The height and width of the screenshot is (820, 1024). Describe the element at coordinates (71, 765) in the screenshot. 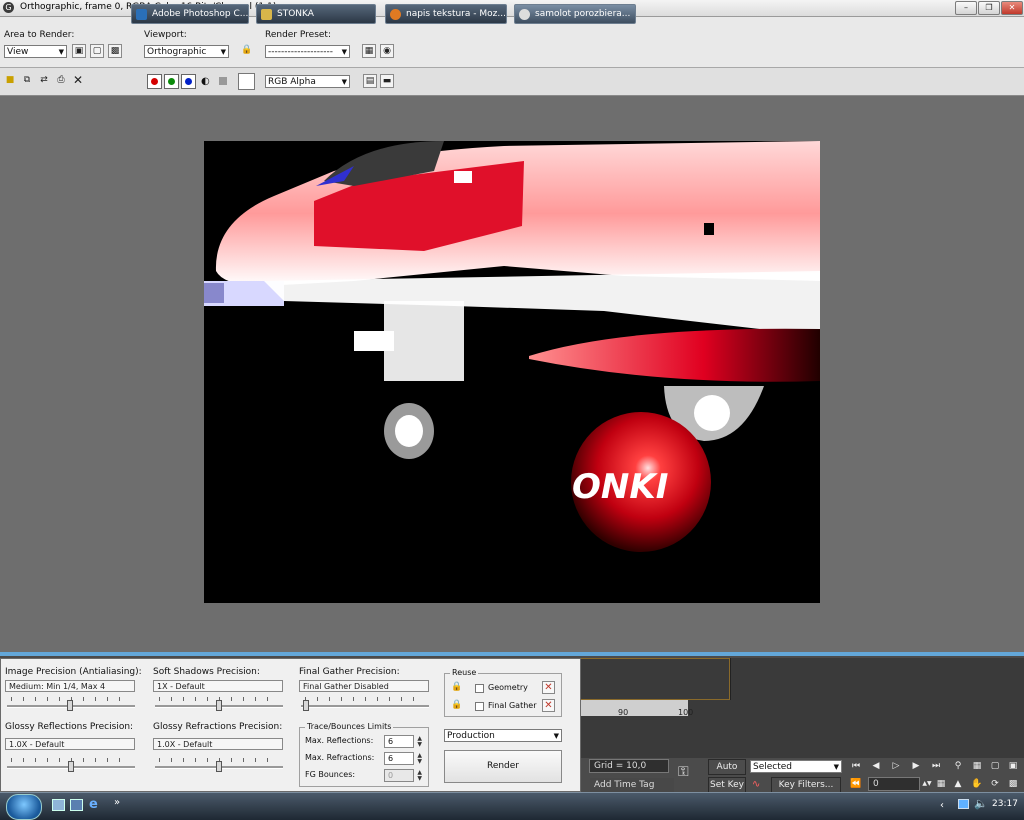

I see `glossy-reflections-slider` at that location.